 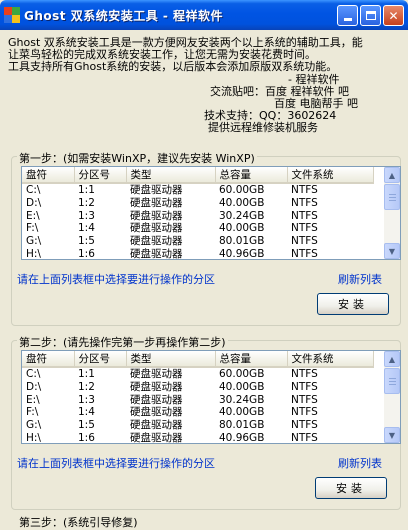 What do you see at coordinates (124, 16) in the screenshot?
I see `window-title: Ghost 双系统安装工具 - 程祥软件` at bounding box center [124, 16].